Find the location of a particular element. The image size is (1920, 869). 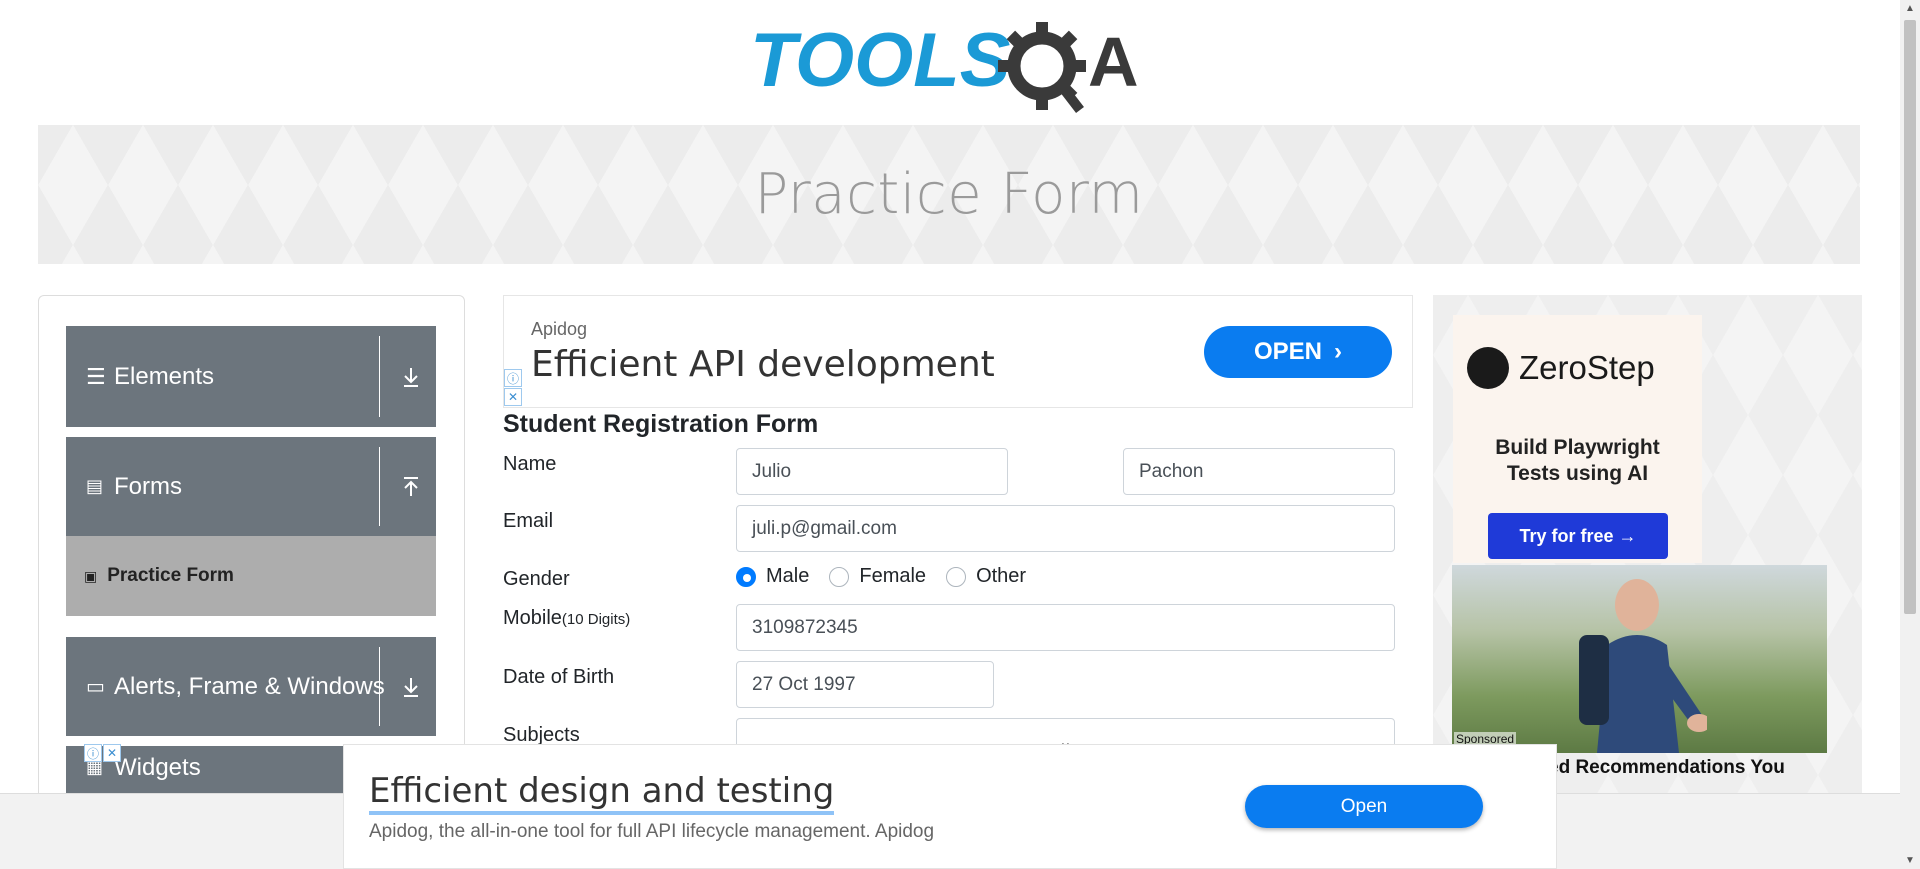

ad-open-button: OPEN › is located at coordinates (1298, 352).